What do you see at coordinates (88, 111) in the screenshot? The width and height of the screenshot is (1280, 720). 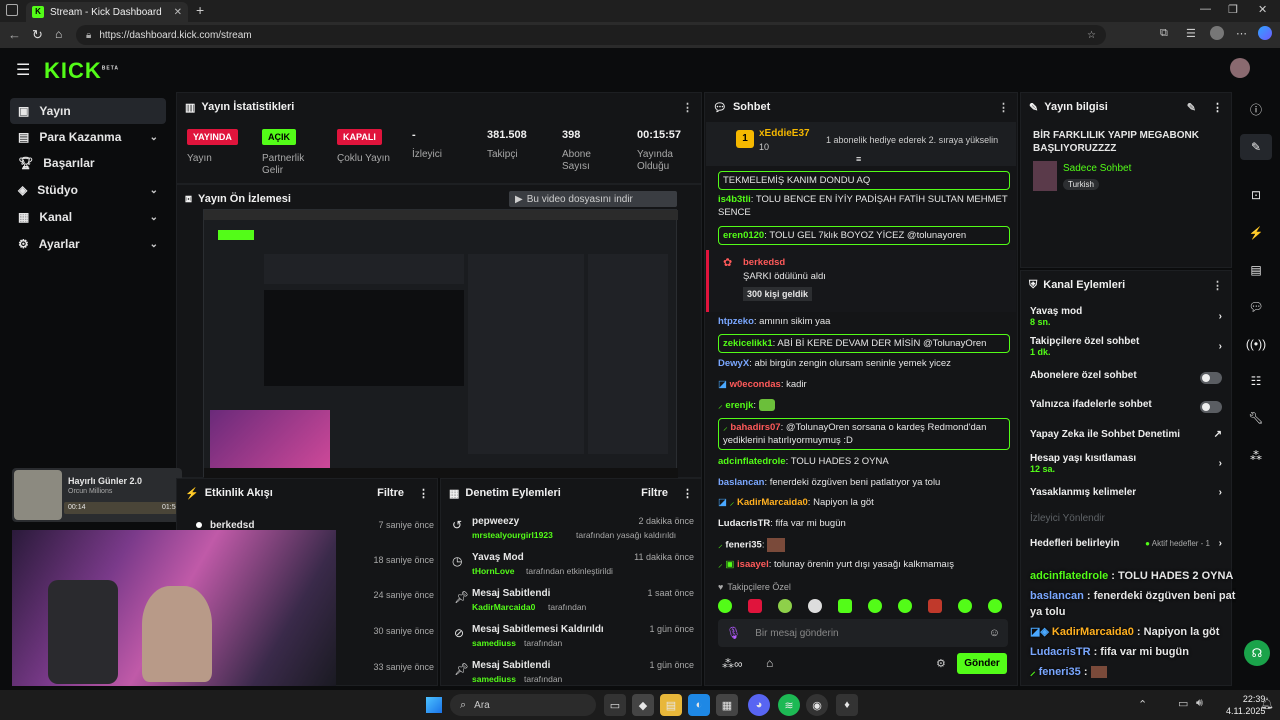 I see `sidebar-item-yayin: ▣ Yayın` at bounding box center [88, 111].